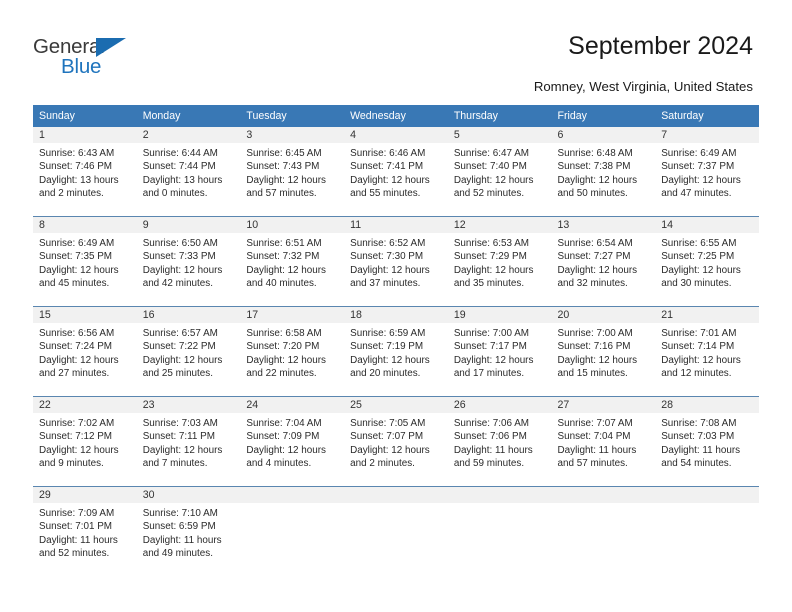 This screenshot has height=612, width=792. What do you see at coordinates (594, 437) in the screenshot?
I see `sunset-time: Sunset: 7:04 PM` at bounding box center [594, 437].